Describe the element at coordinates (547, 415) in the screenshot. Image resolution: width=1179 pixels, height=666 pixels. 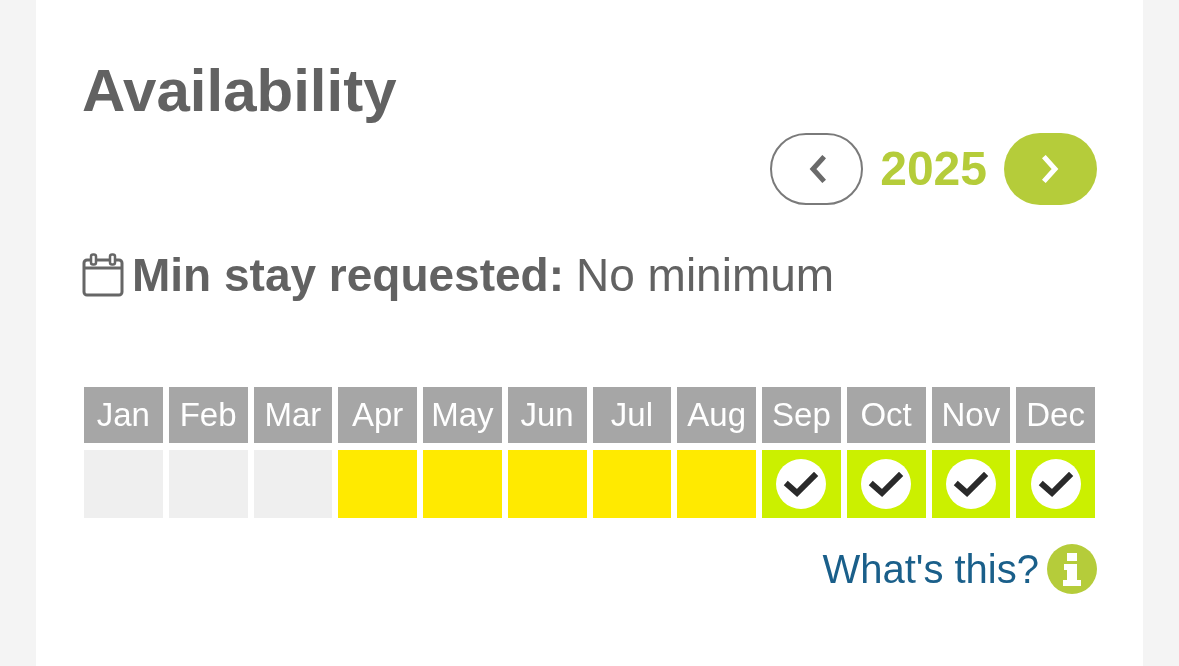
I see `month-header: Jun` at that location.